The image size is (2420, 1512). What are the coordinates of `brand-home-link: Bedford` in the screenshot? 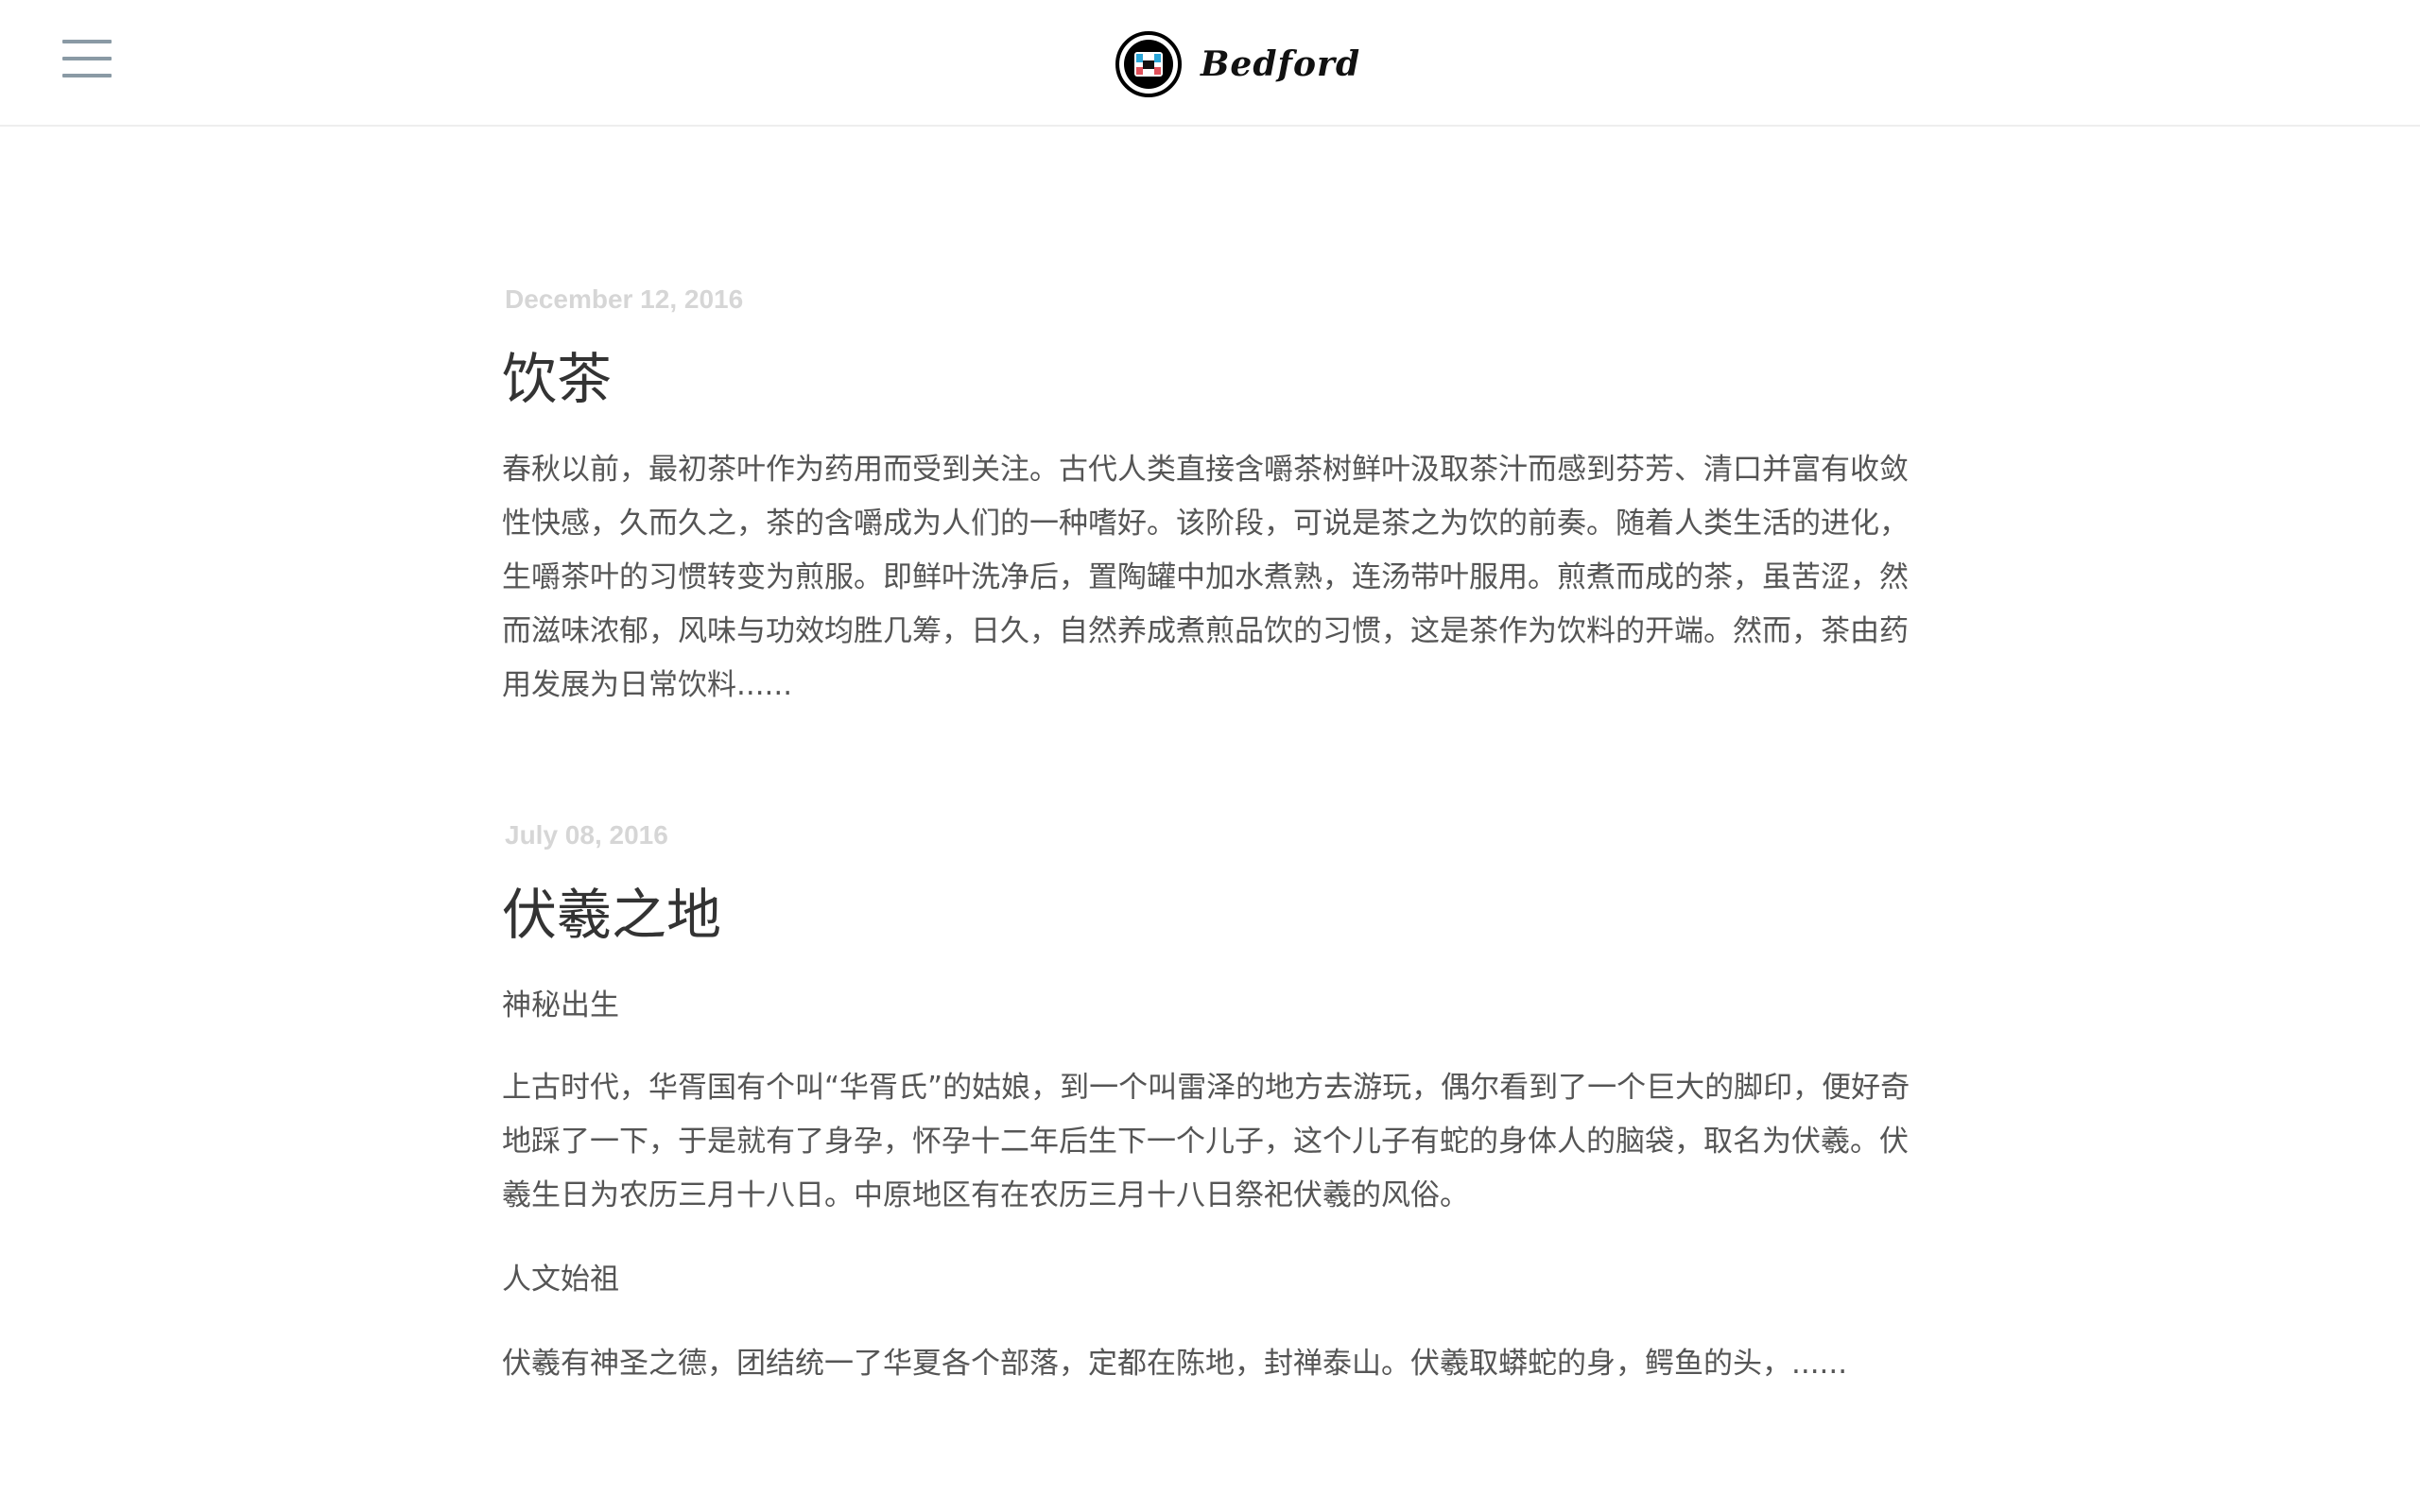 It's located at (1238, 64).